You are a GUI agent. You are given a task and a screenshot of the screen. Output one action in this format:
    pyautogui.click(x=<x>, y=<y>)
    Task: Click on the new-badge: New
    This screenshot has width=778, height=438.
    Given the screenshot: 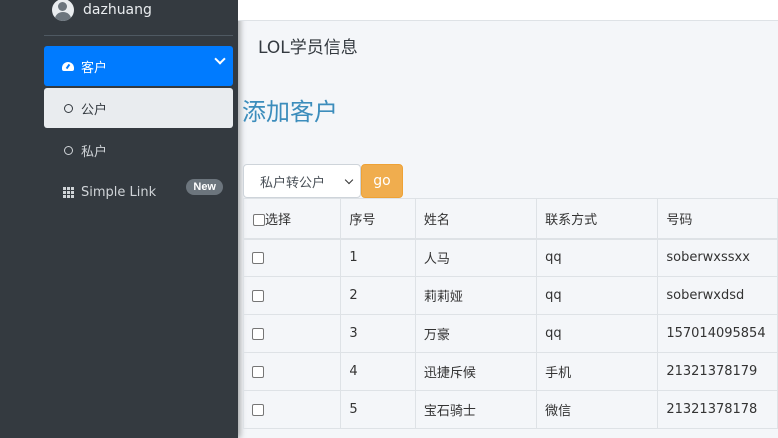 What is the action you would take?
    pyautogui.click(x=204, y=187)
    